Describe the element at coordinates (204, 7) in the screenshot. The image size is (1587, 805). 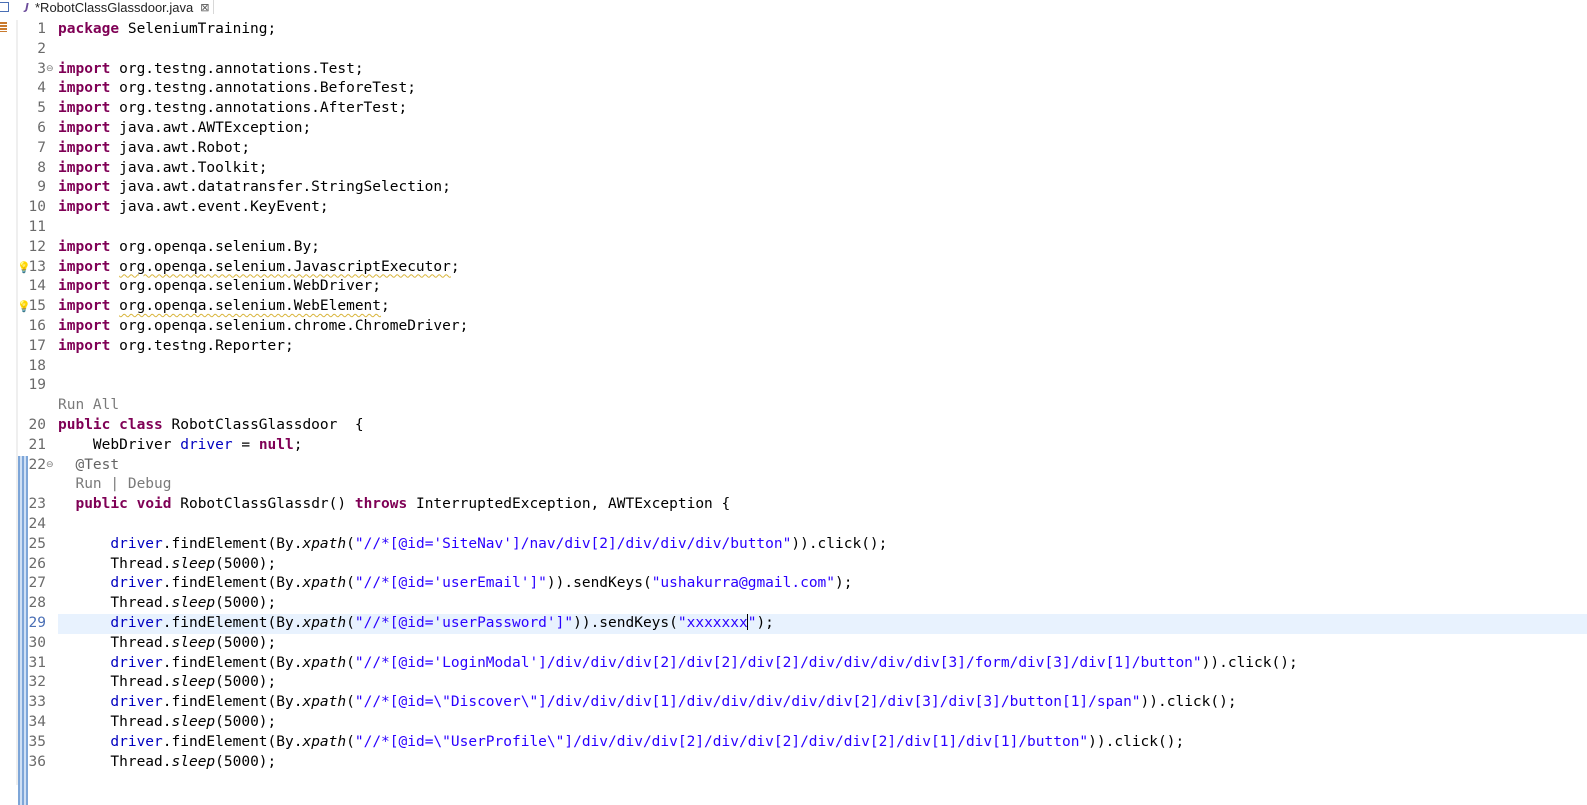
I see `close-icon: ⊠` at that location.